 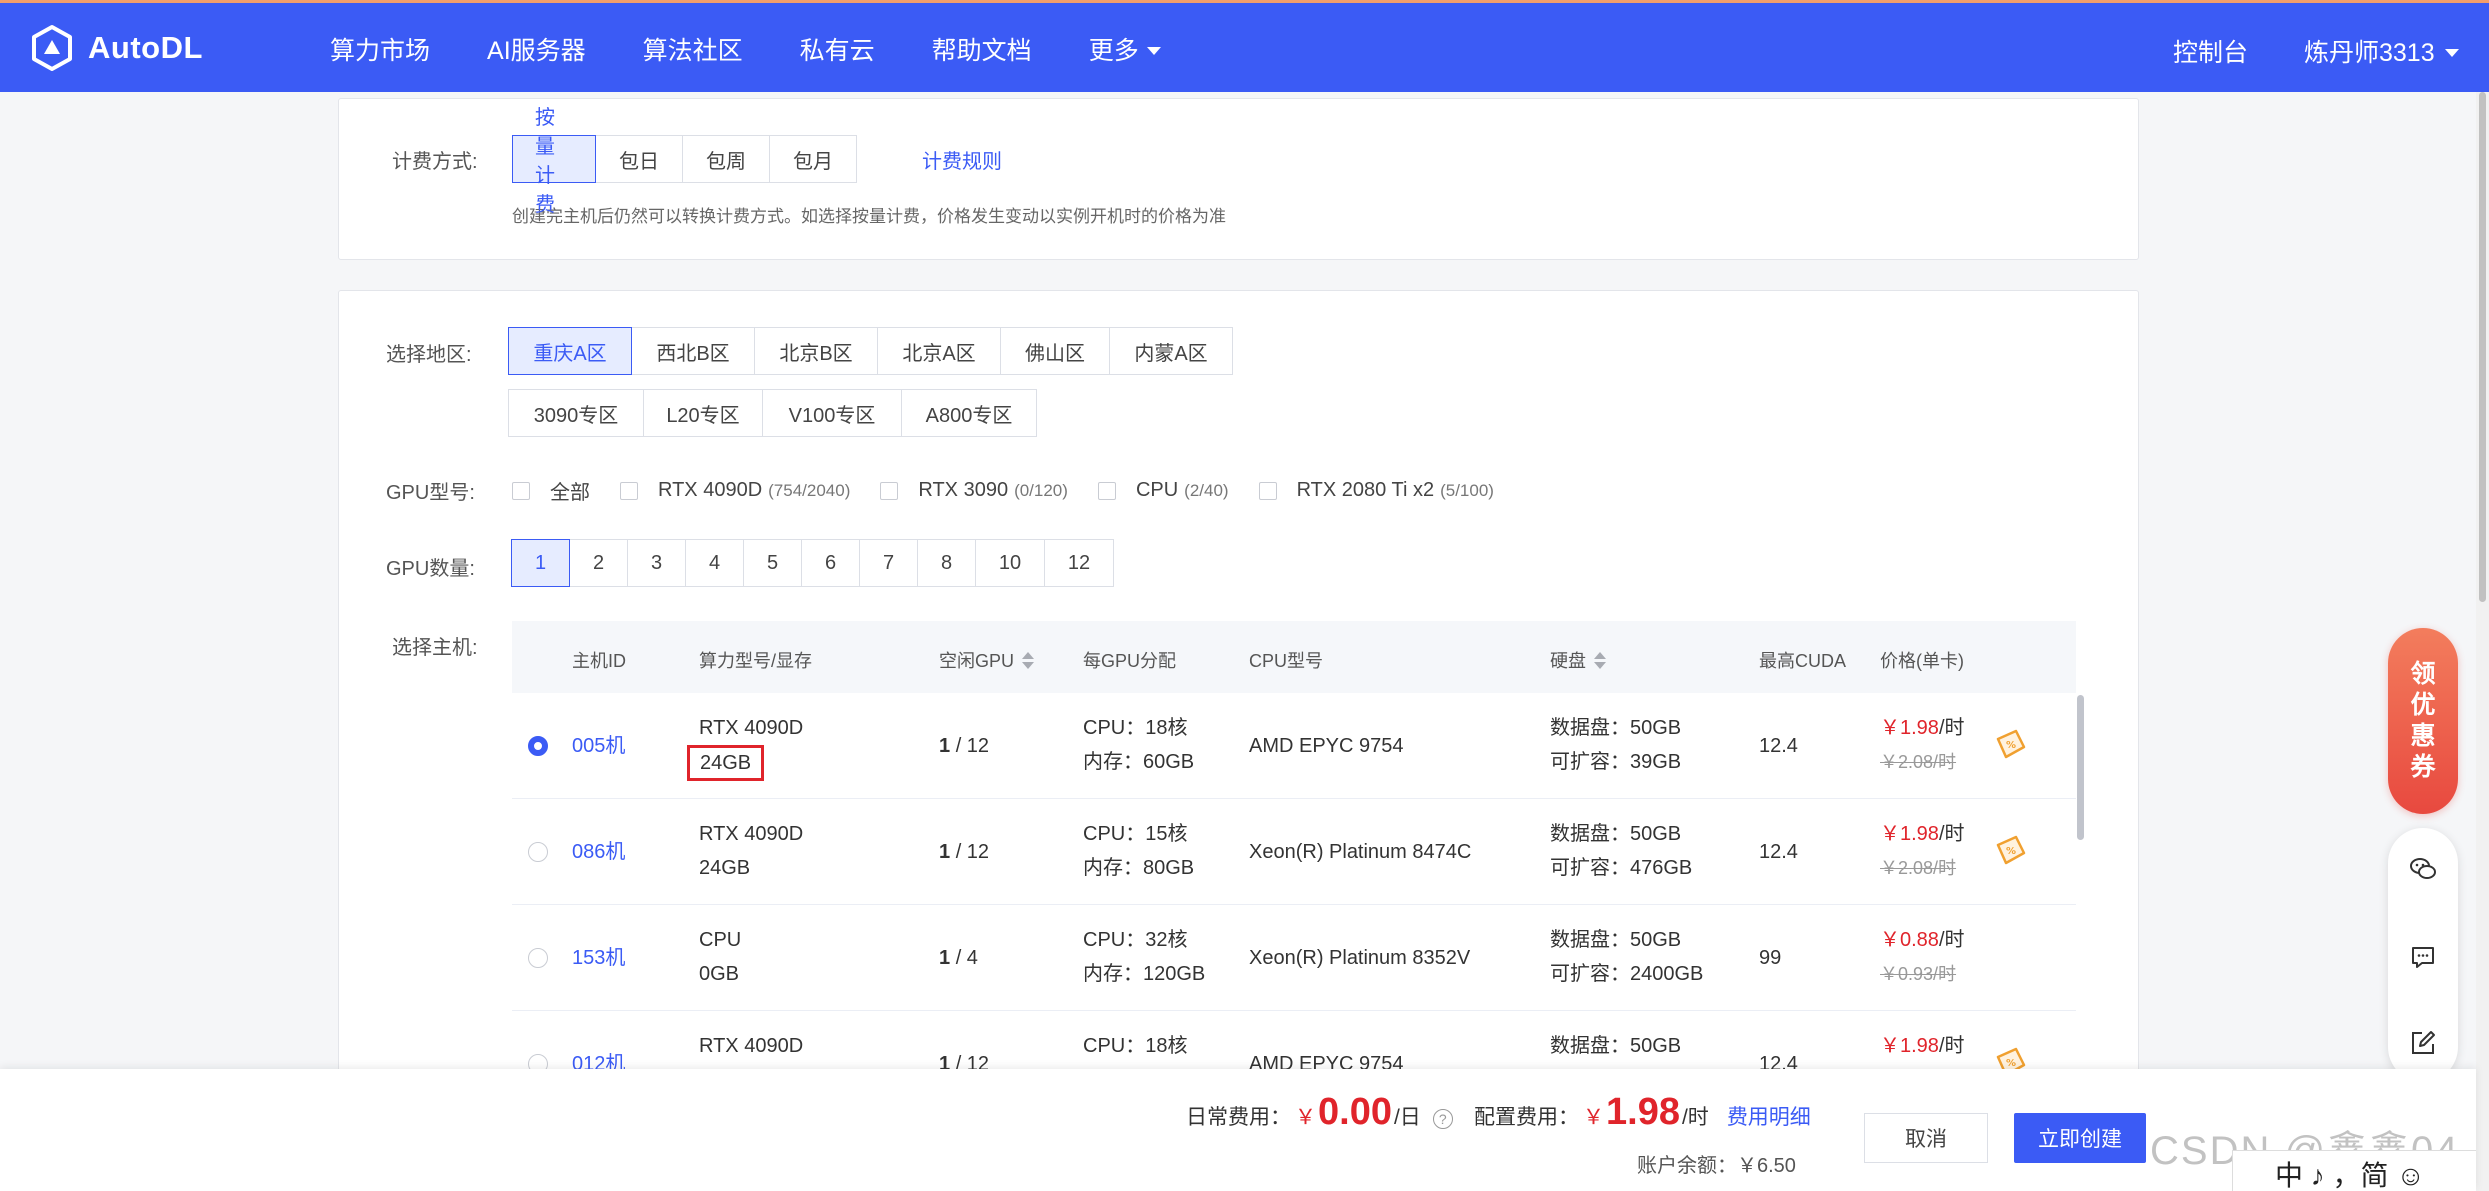 What do you see at coordinates (977, 661) in the screenshot?
I see `col-label: 空闲GPU` at bounding box center [977, 661].